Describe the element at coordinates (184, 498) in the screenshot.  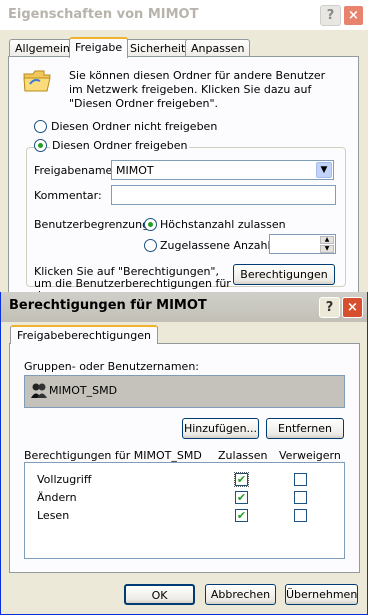
I see `permission-row-aendern: Ändern ✔` at that location.